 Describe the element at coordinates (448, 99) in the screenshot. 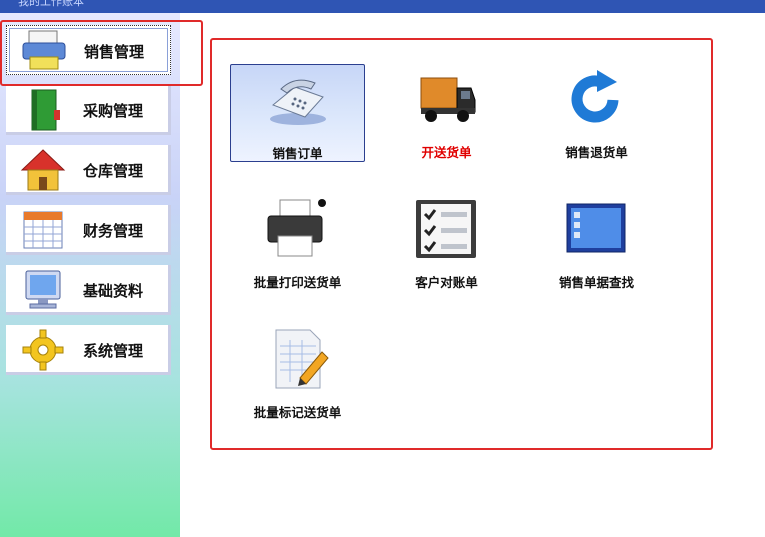

I see `truck-icon` at that location.